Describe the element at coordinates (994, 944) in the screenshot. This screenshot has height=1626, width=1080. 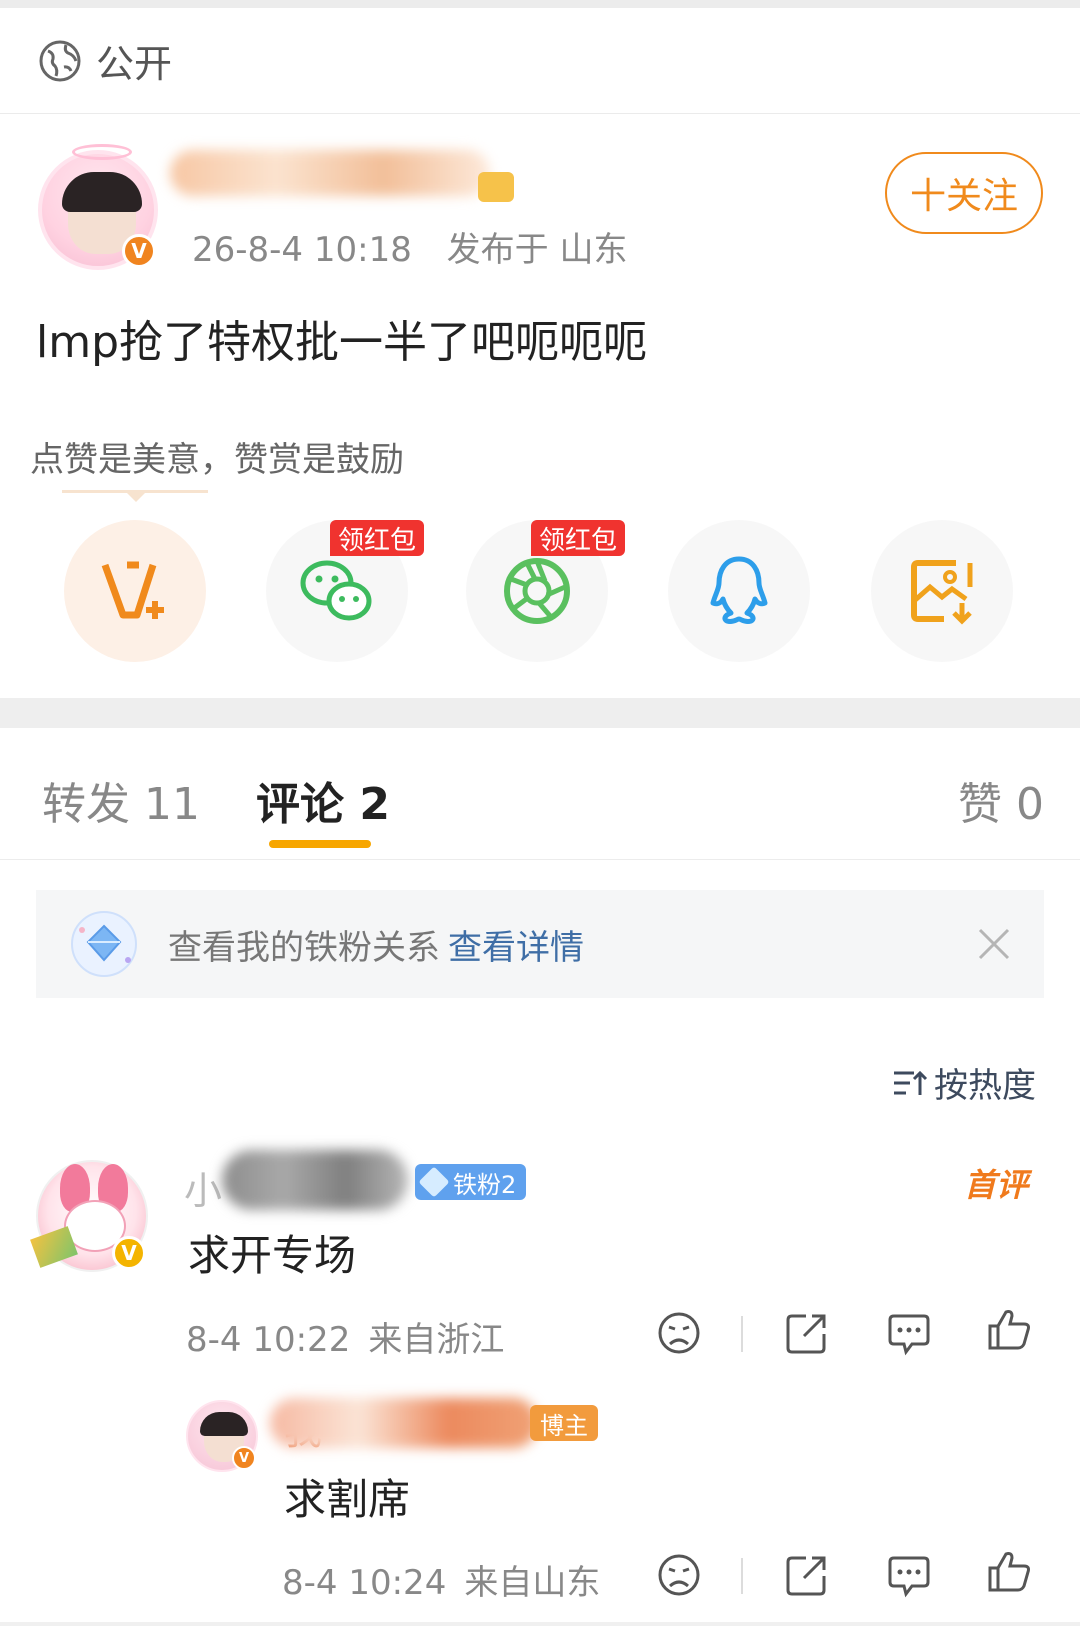
I see `close-icon` at that location.